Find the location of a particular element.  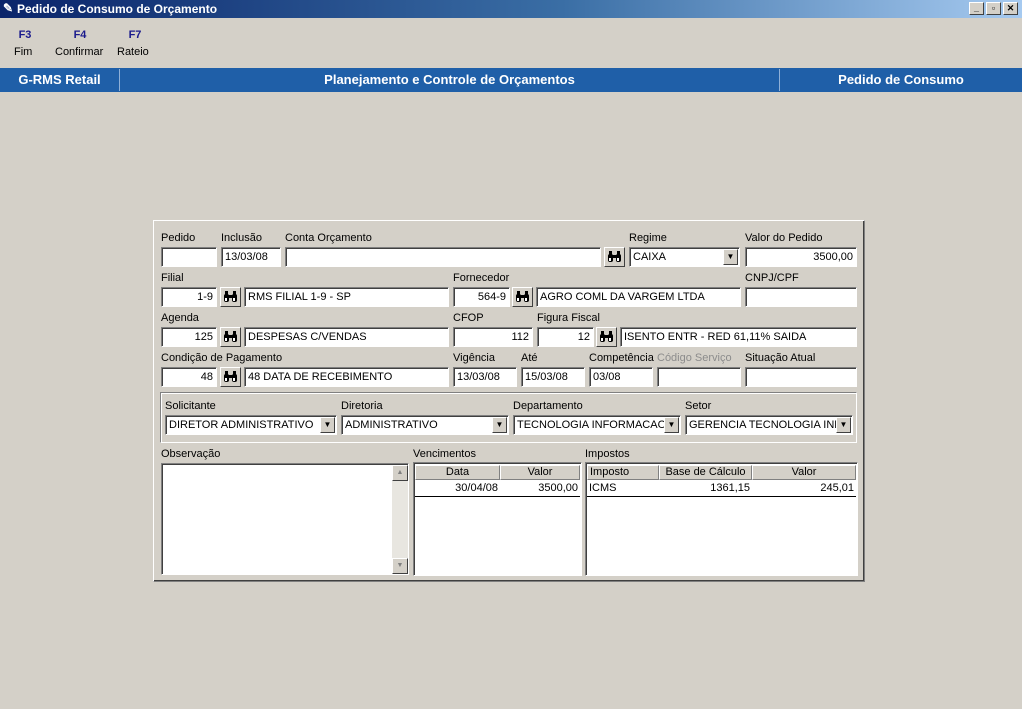

table-cell: 30/04/08 is located at coordinates (457, 488).